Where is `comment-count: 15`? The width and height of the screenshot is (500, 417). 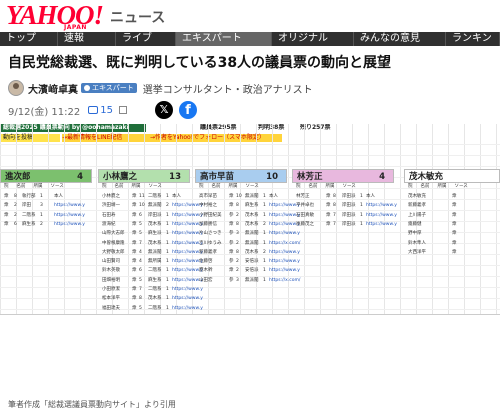 comment-count: 15 is located at coordinates (106, 110).